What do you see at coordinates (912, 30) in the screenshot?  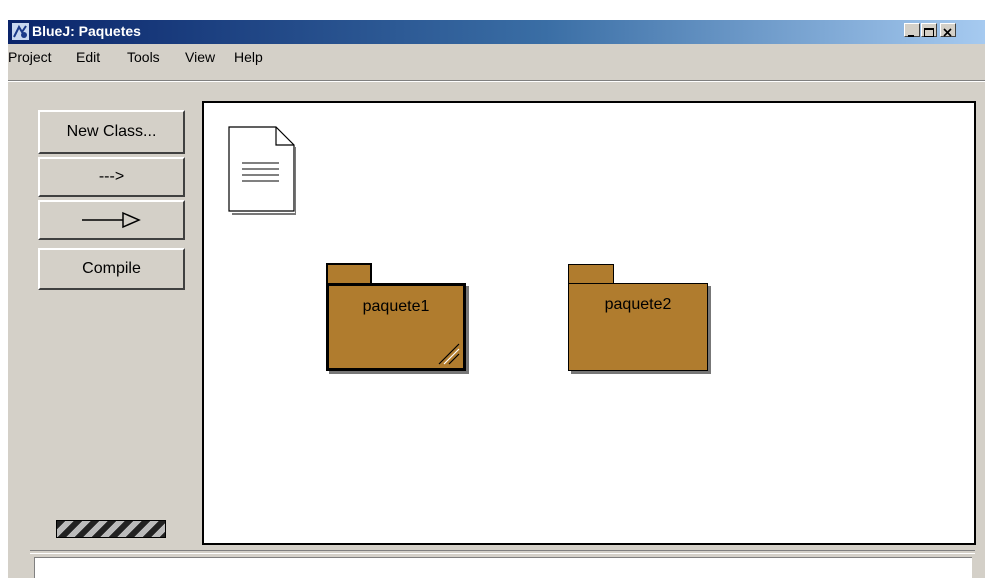 I see `minimize-button` at bounding box center [912, 30].